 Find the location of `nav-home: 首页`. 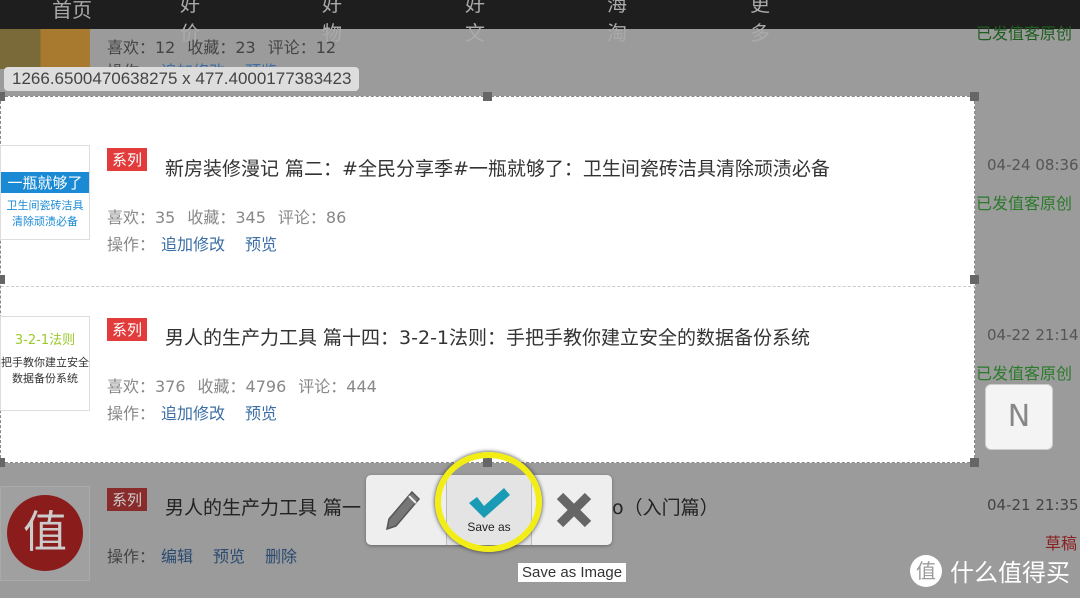

nav-home: 首页 is located at coordinates (72, 11).